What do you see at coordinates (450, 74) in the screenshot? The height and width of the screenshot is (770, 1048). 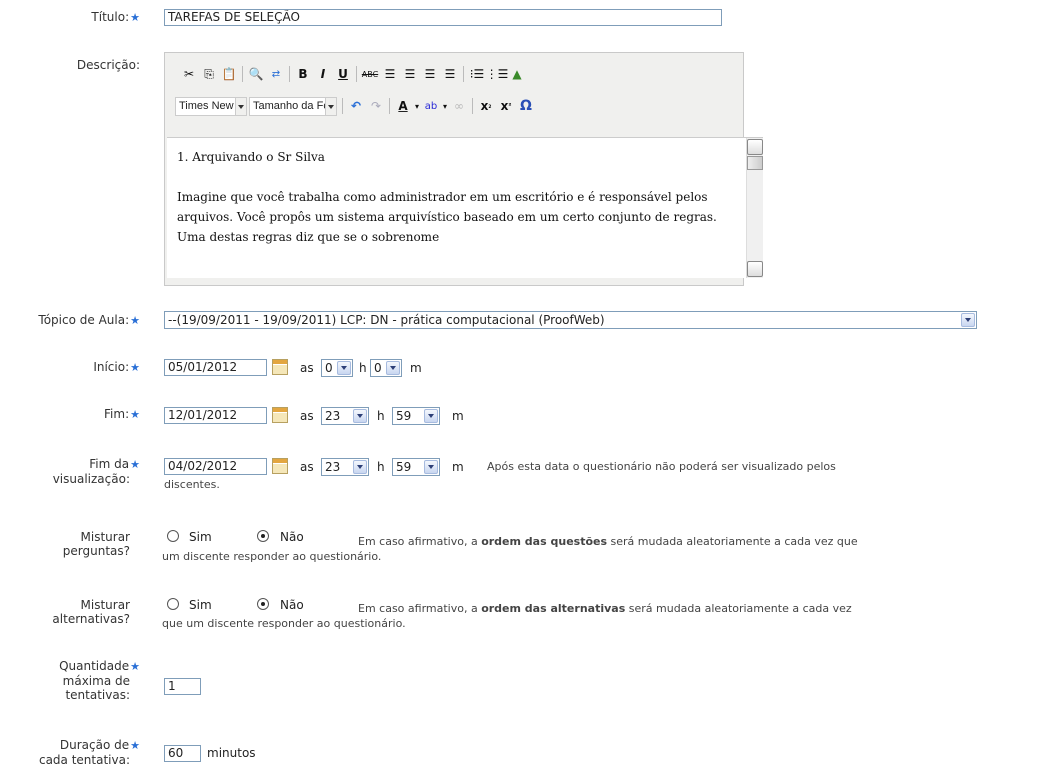 I see `align-justify-icon: ☰` at bounding box center [450, 74].